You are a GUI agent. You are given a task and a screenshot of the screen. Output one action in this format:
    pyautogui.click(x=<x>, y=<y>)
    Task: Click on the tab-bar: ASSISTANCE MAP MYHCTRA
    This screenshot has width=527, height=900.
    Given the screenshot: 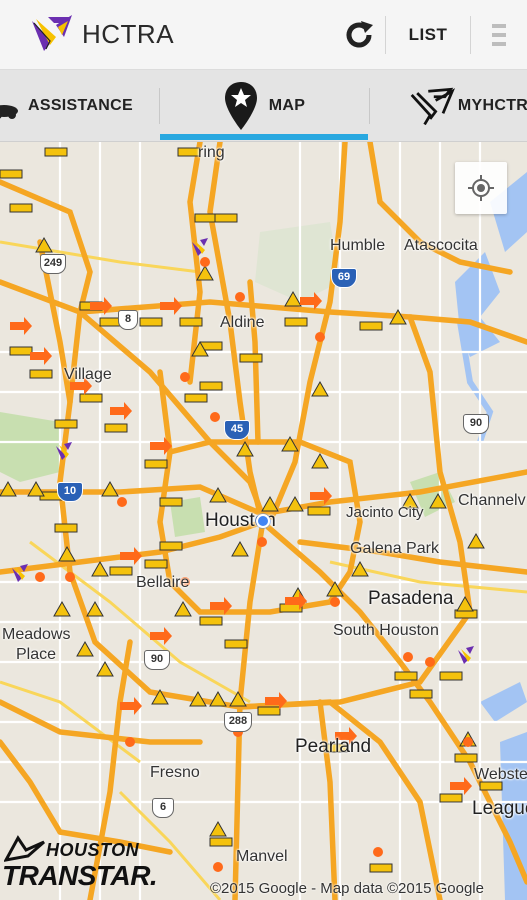 What is the action you would take?
    pyautogui.click(x=263, y=106)
    